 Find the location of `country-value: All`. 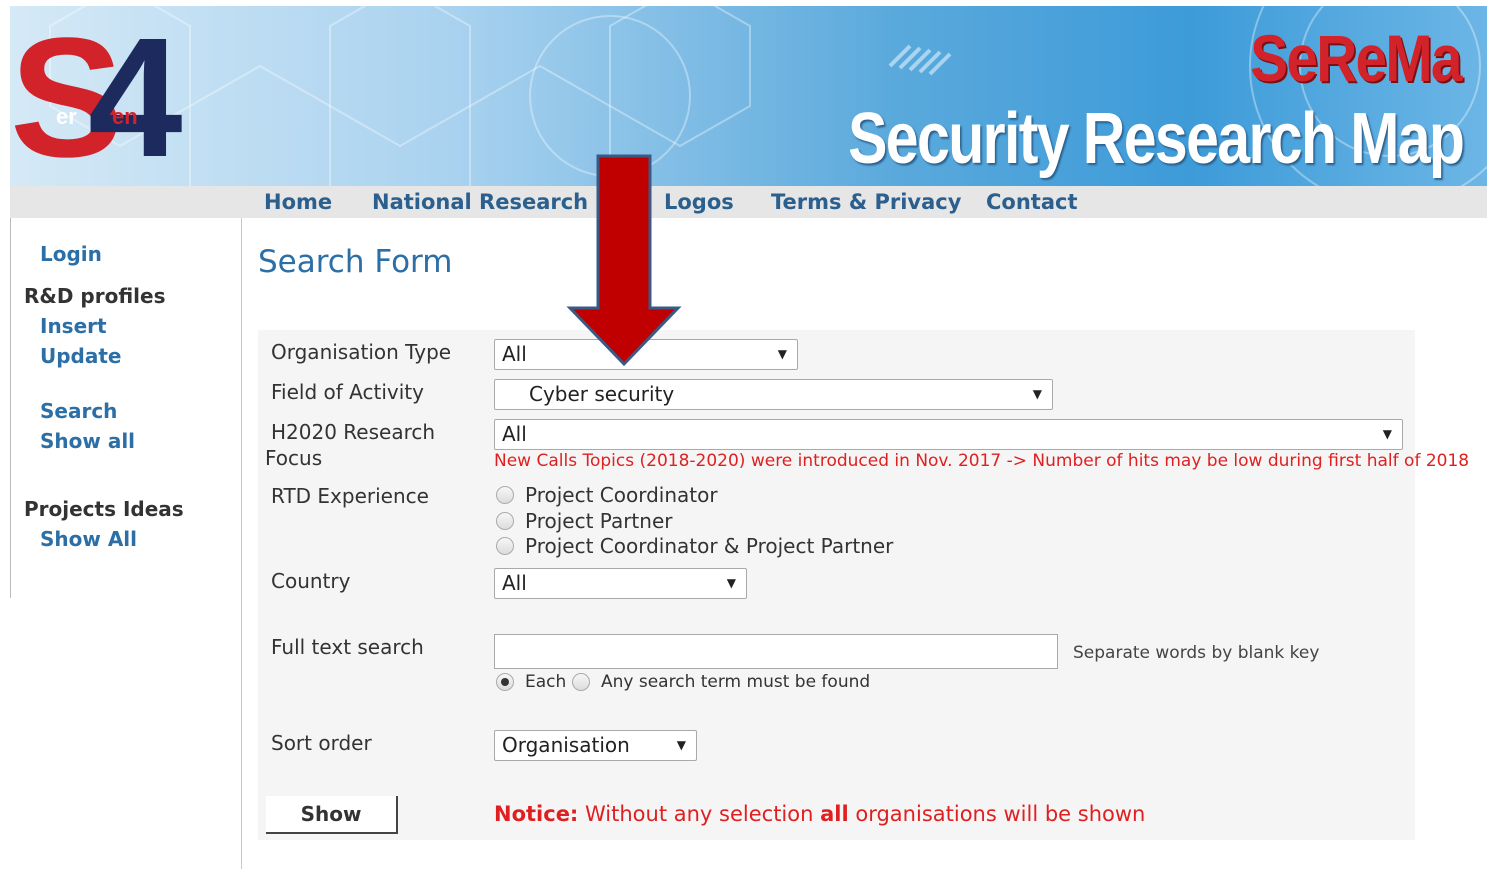

country-value: All is located at coordinates (514, 583).